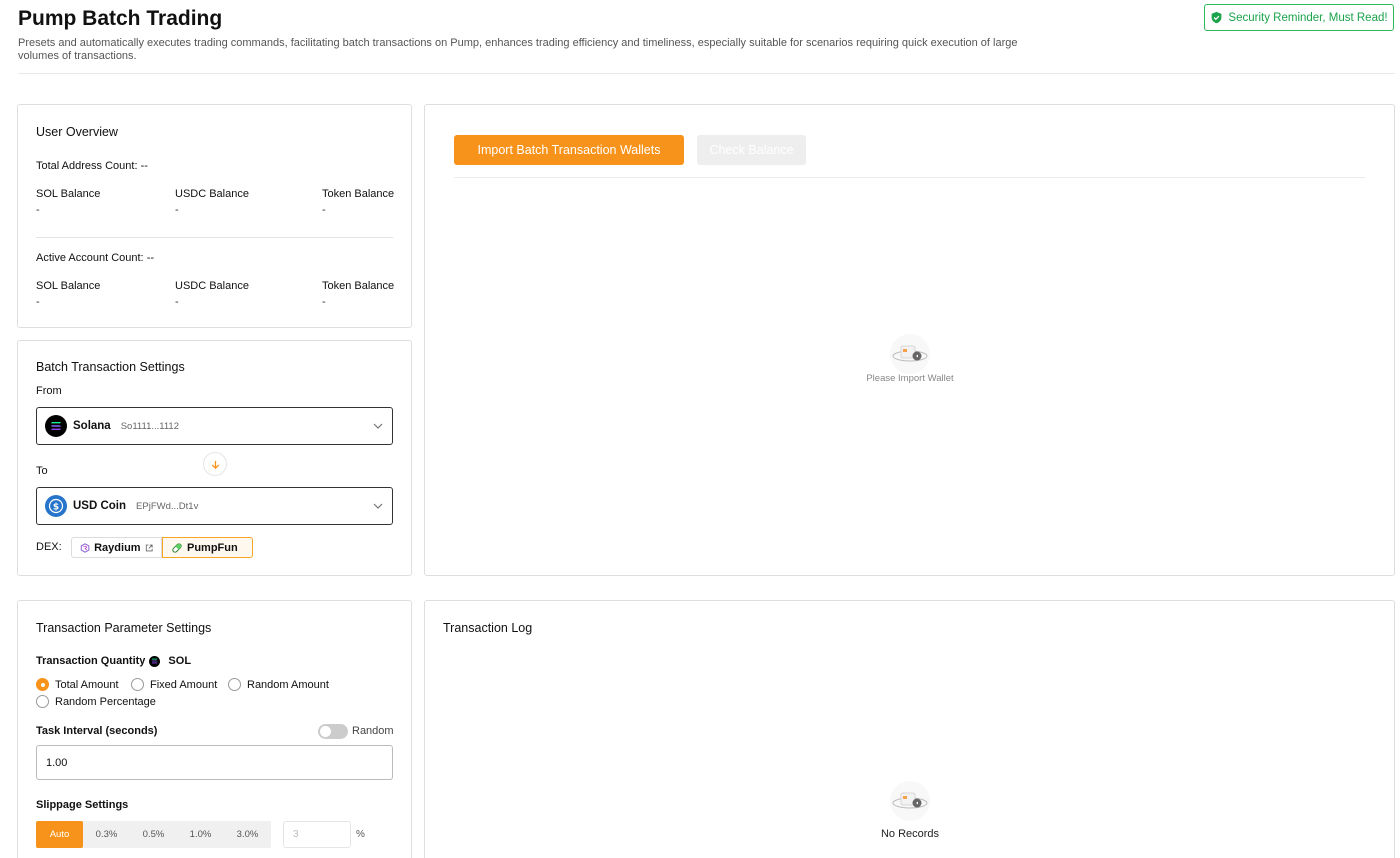 The image size is (1400, 858). I want to click on active-account-value: --, so click(150, 258).